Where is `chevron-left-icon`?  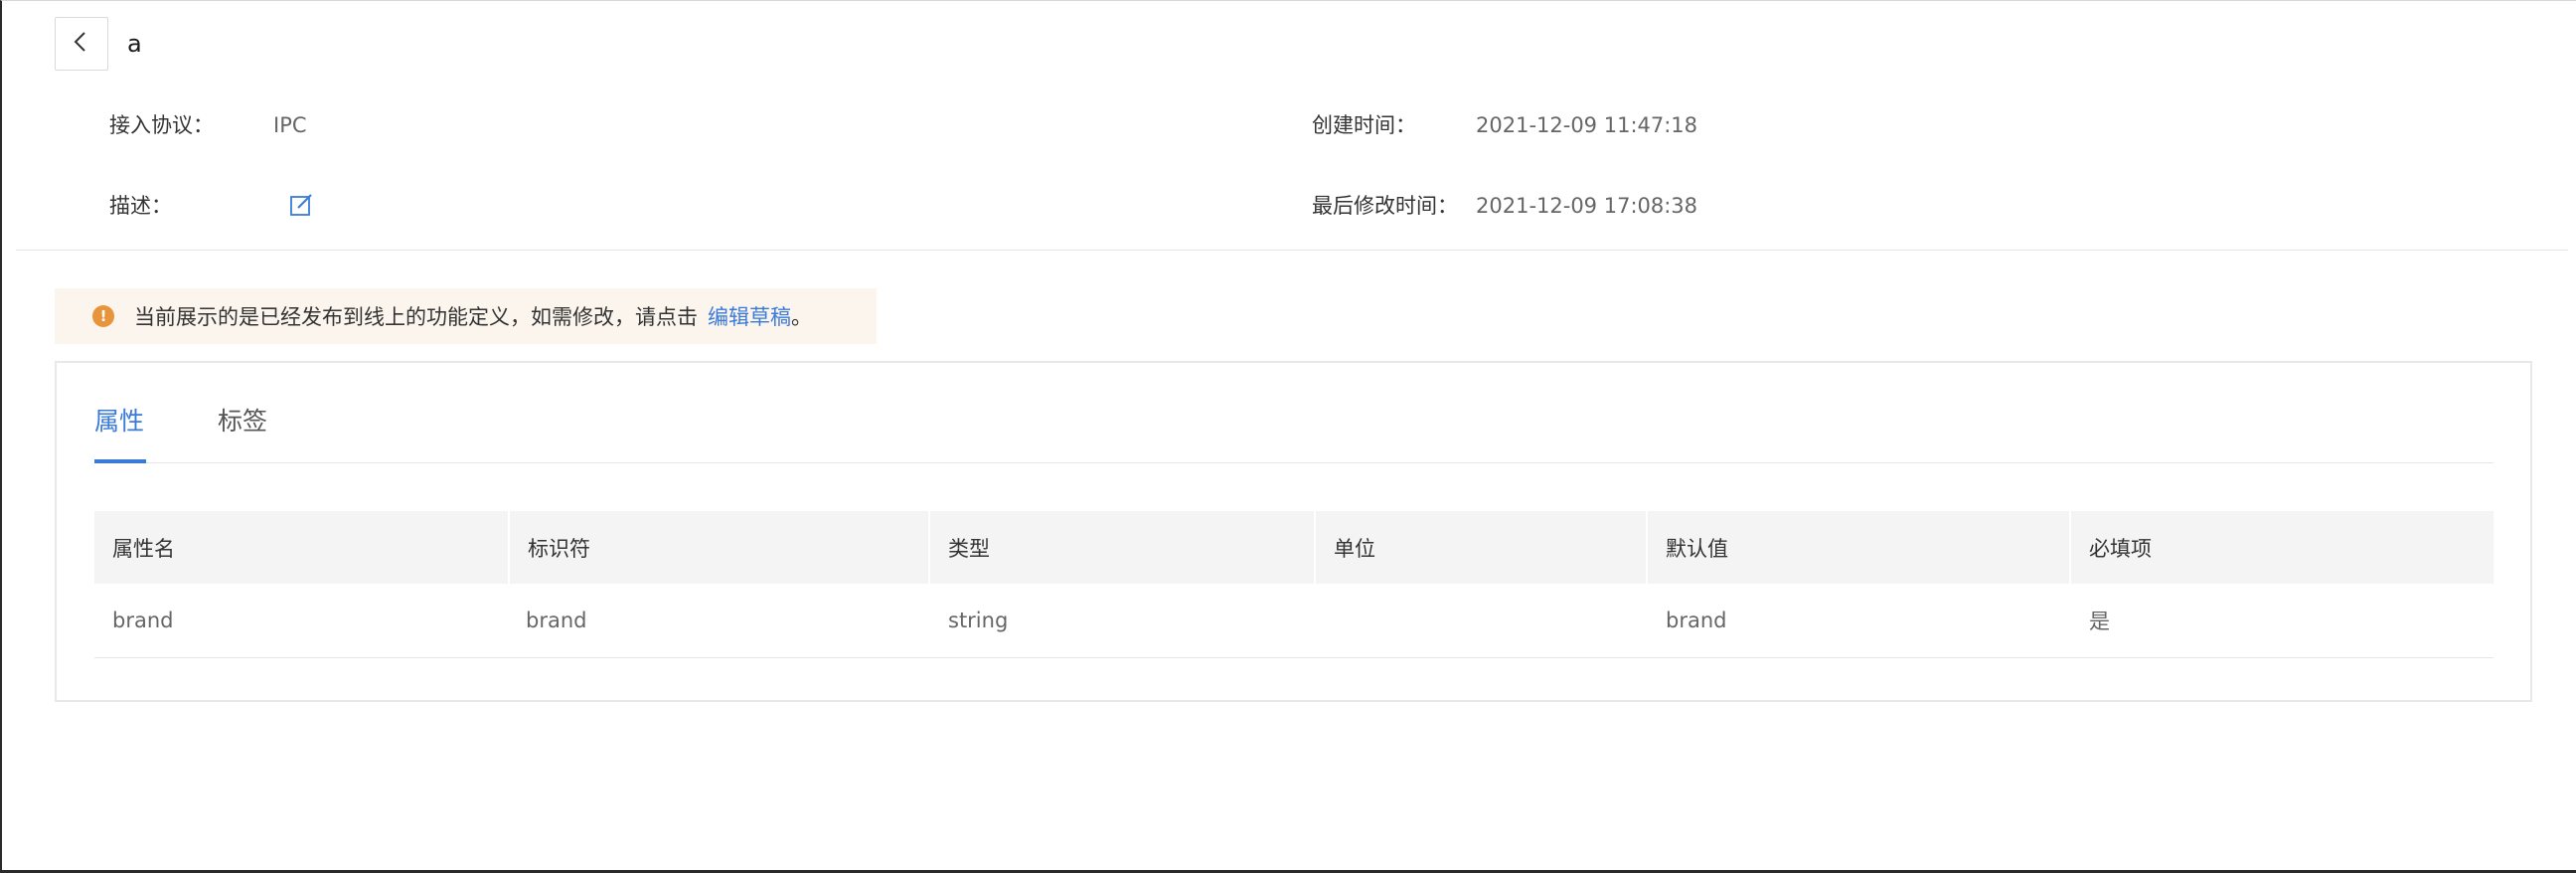 chevron-left-icon is located at coordinates (81, 44).